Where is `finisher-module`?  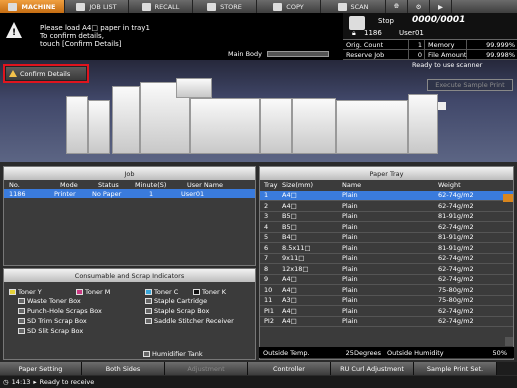
finisher-module is located at coordinates (423, 124).